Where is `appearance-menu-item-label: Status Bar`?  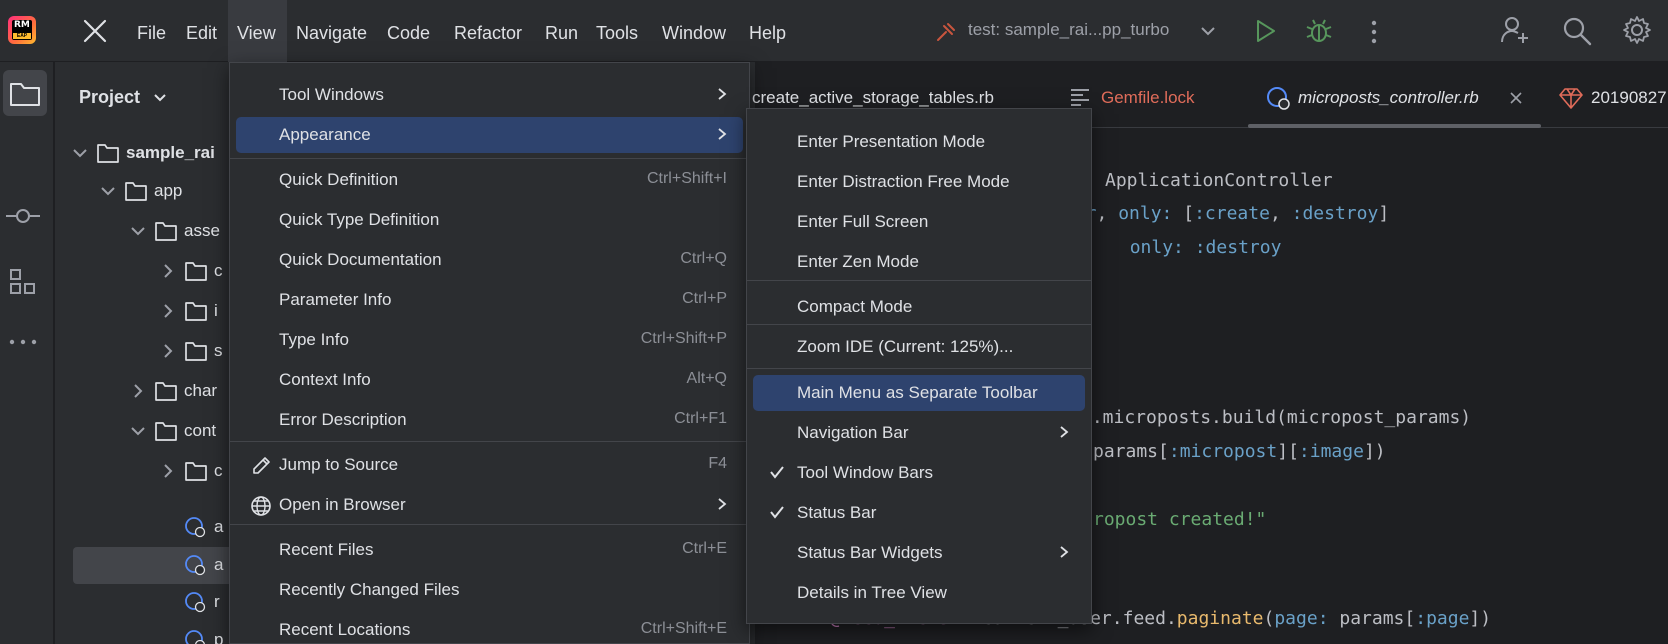 appearance-menu-item-label: Status Bar is located at coordinates (837, 512).